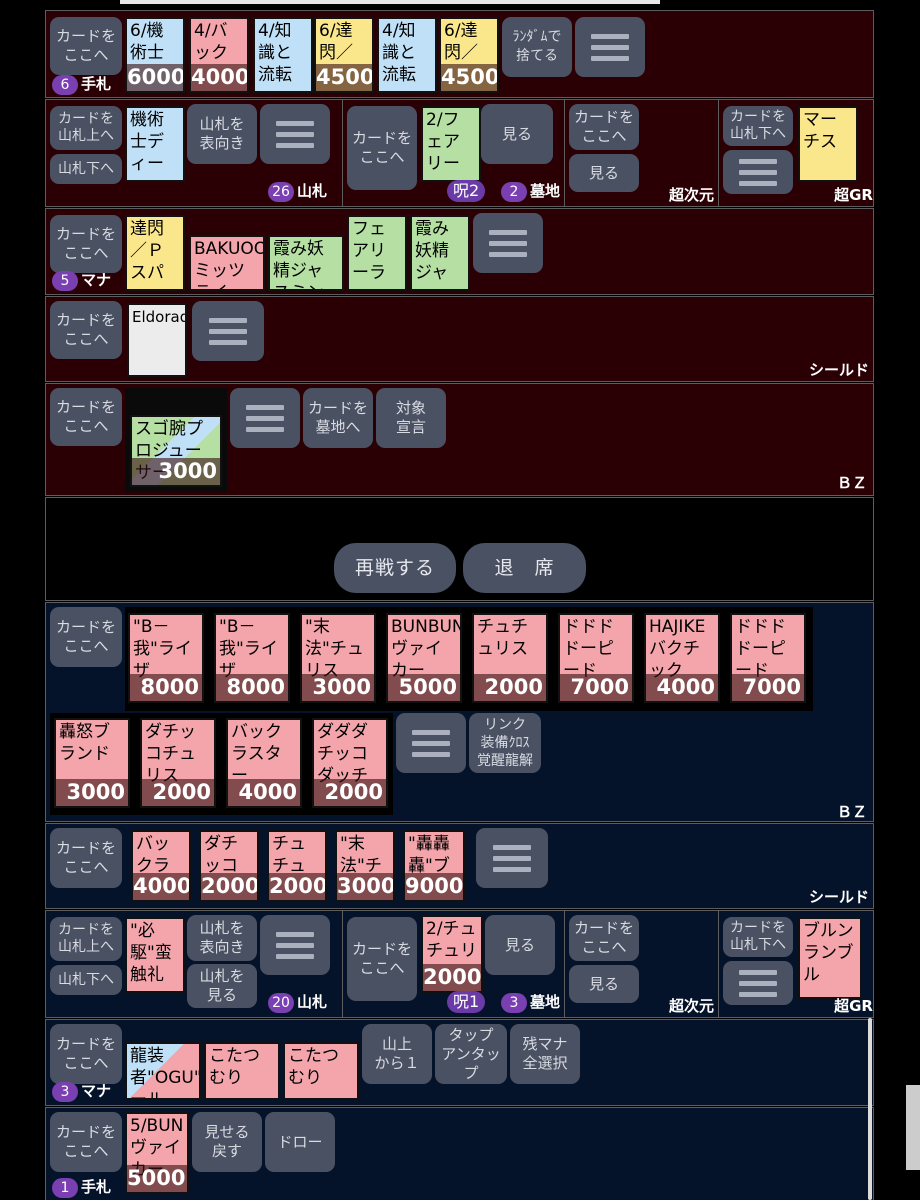 The height and width of the screenshot is (1200, 920). Describe the element at coordinates (913, 1127) in the screenshot. I see `edge-handle` at that location.